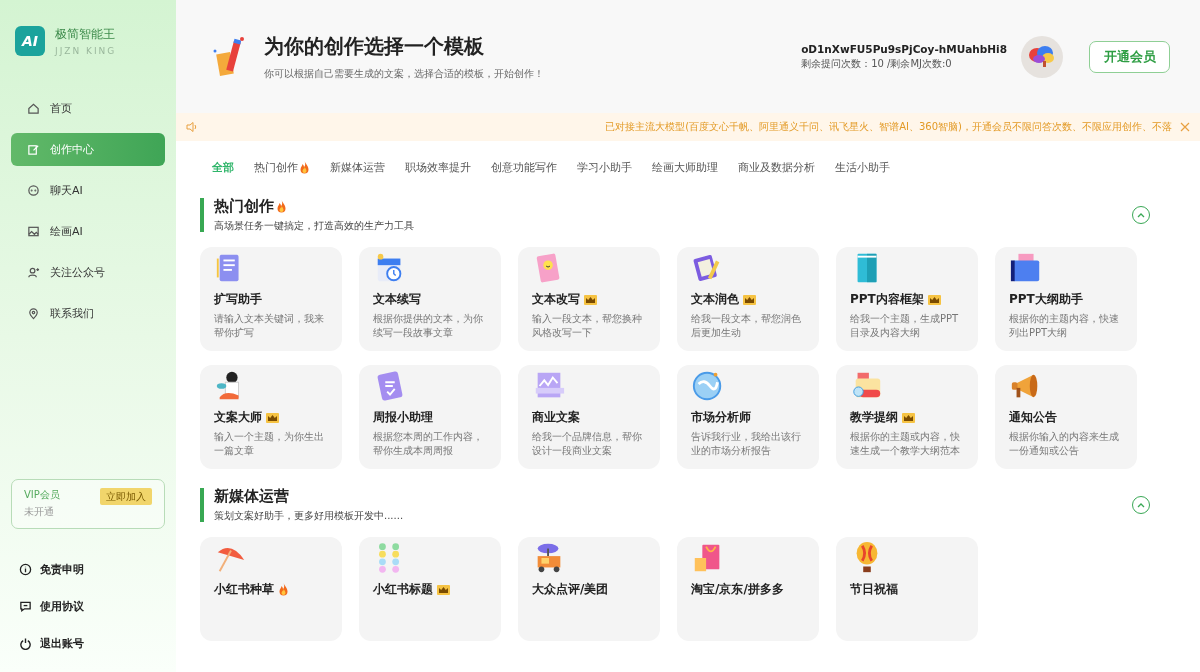  What do you see at coordinates (271, 299) in the screenshot?
I see `template-card: 扩写助手 请输入文本关键词，我来帮你扩写` at bounding box center [271, 299].